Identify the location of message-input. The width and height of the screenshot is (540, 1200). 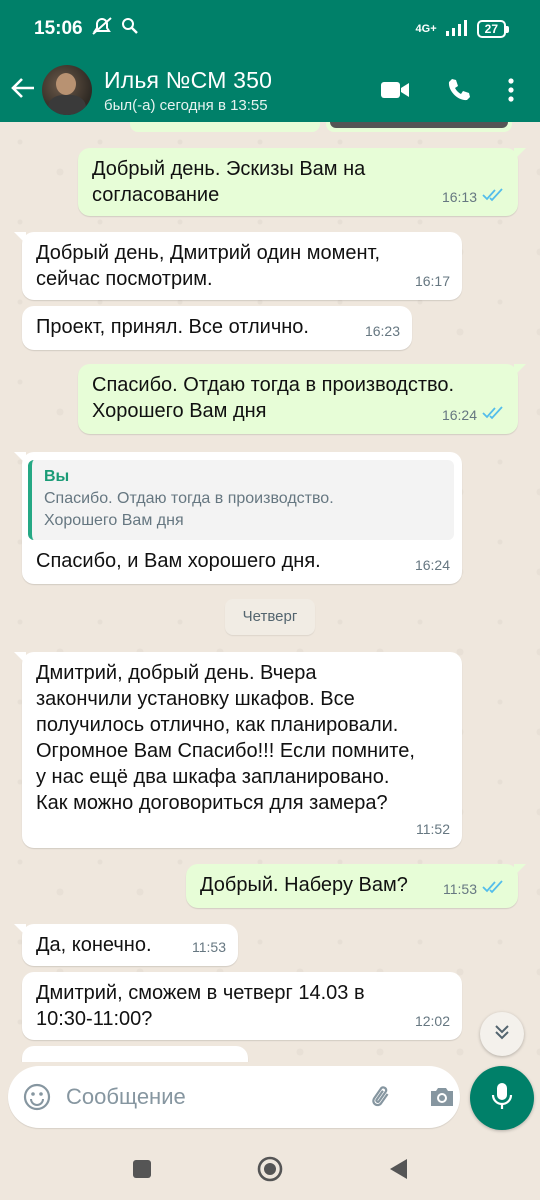
(210, 1097).